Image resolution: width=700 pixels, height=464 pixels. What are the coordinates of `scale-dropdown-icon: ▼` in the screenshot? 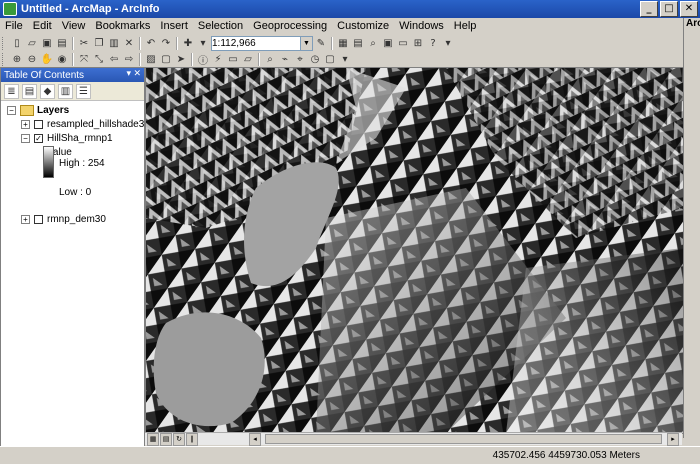 It's located at (306, 43).